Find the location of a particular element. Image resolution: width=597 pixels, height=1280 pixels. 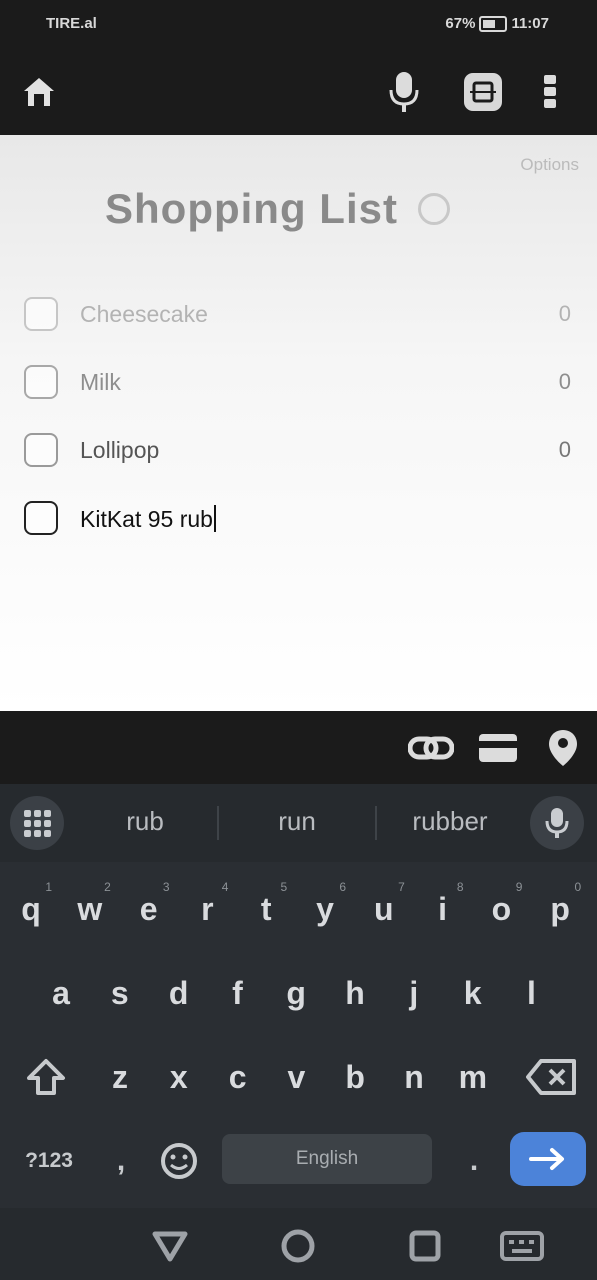

key-e: e3 is located at coordinates (149, 909).